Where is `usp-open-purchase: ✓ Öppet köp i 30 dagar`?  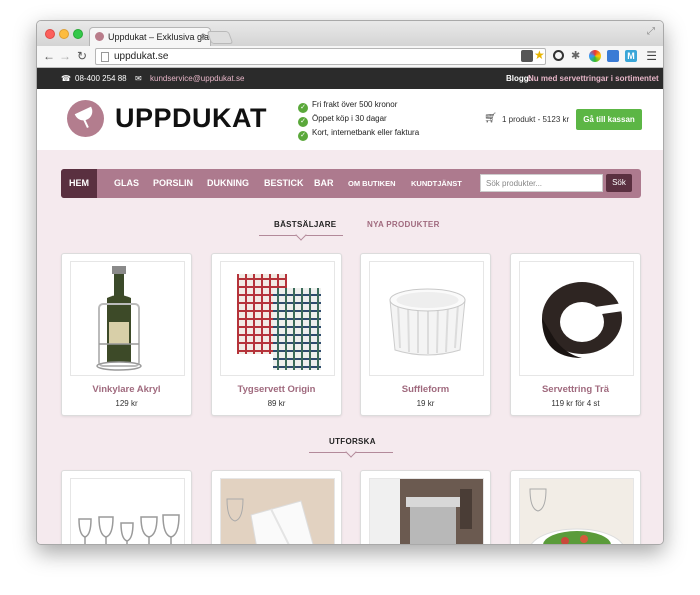 usp-open-purchase: ✓ Öppet köp i 30 dagar is located at coordinates (342, 120).